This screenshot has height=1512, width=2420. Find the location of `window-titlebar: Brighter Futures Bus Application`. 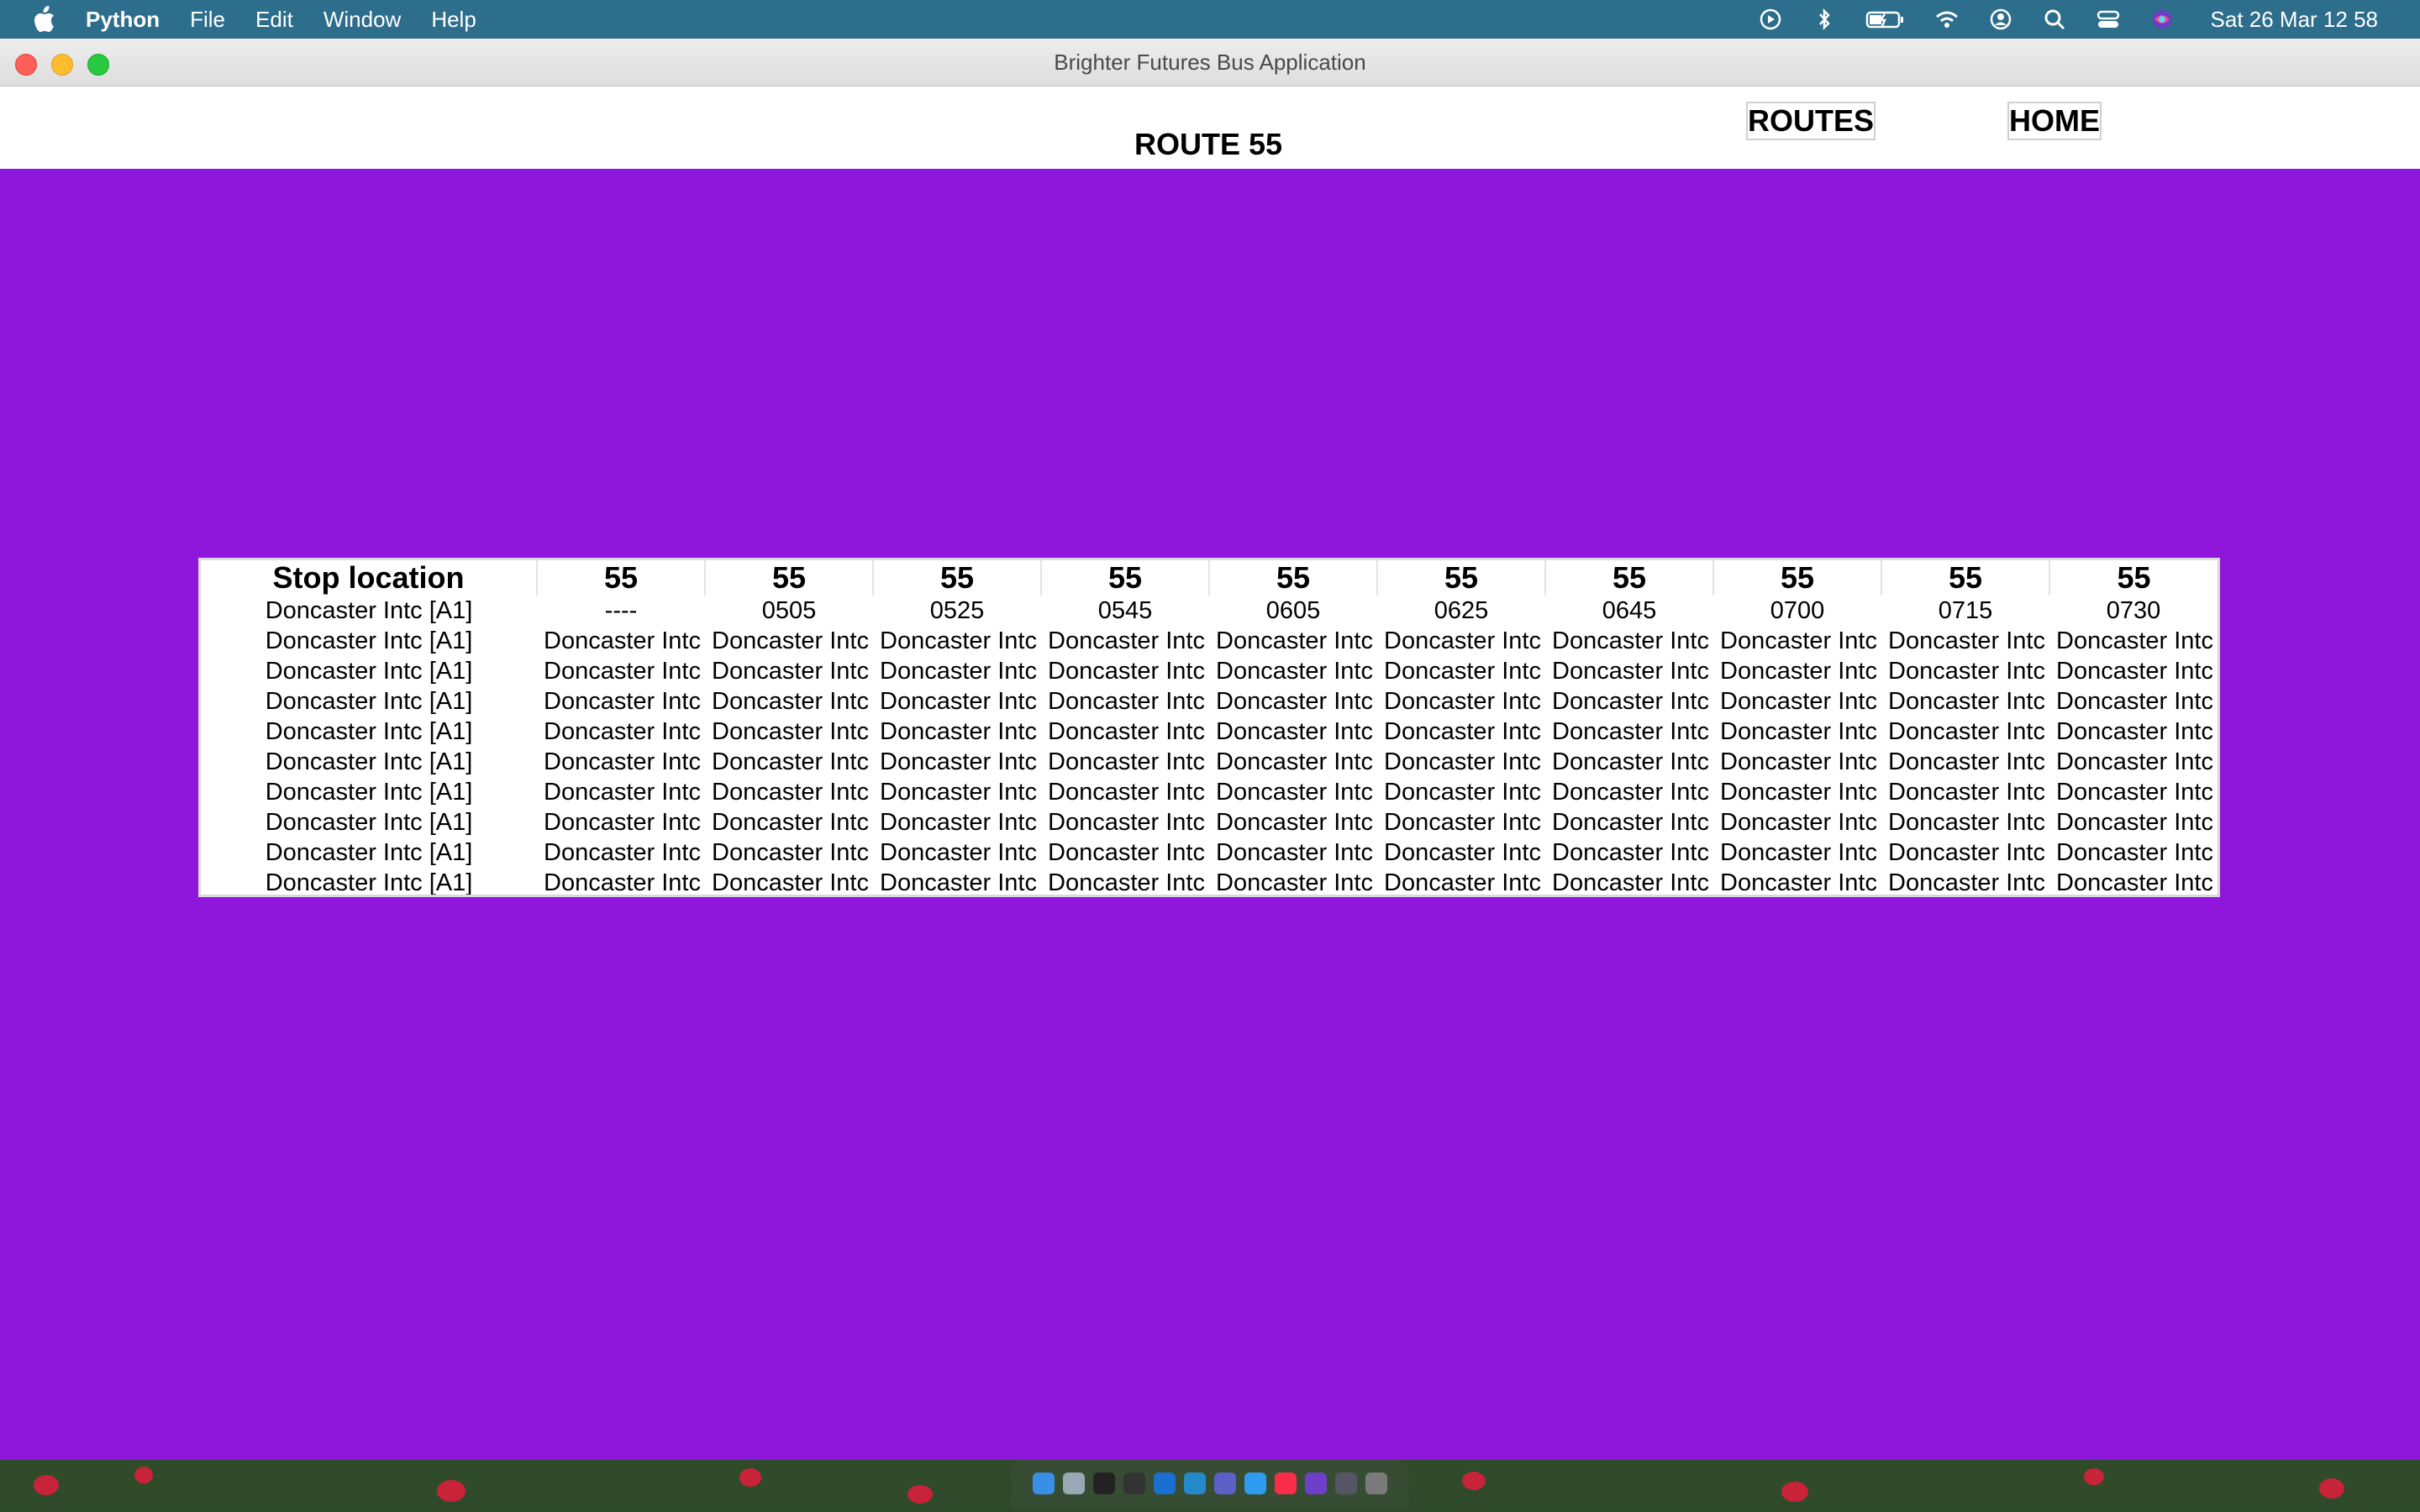

window-titlebar: Brighter Futures Bus Application is located at coordinates (1210, 63).